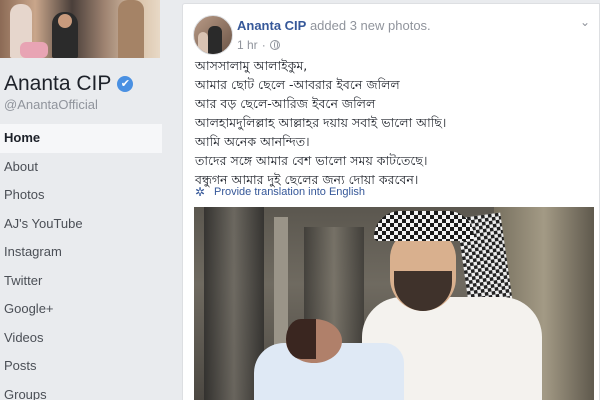 The height and width of the screenshot is (400, 600). Describe the element at coordinates (81, 195) in the screenshot. I see `nav-item-photos: Photos` at that location.